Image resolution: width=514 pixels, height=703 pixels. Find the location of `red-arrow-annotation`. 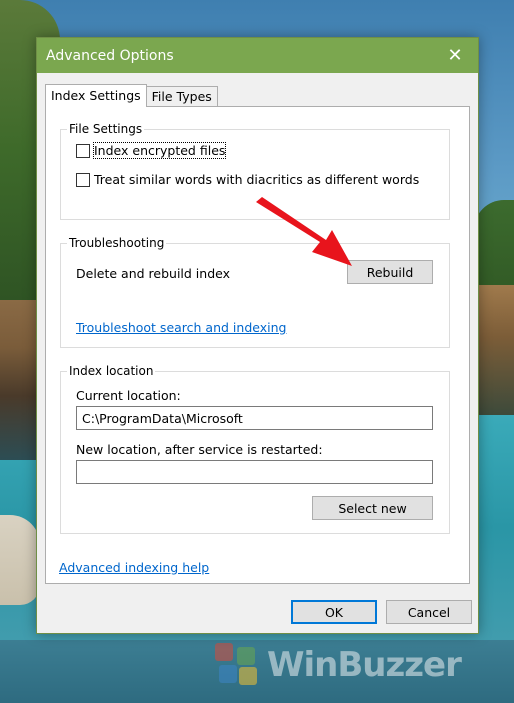

red-arrow-annotation is located at coordinates (304, 231).